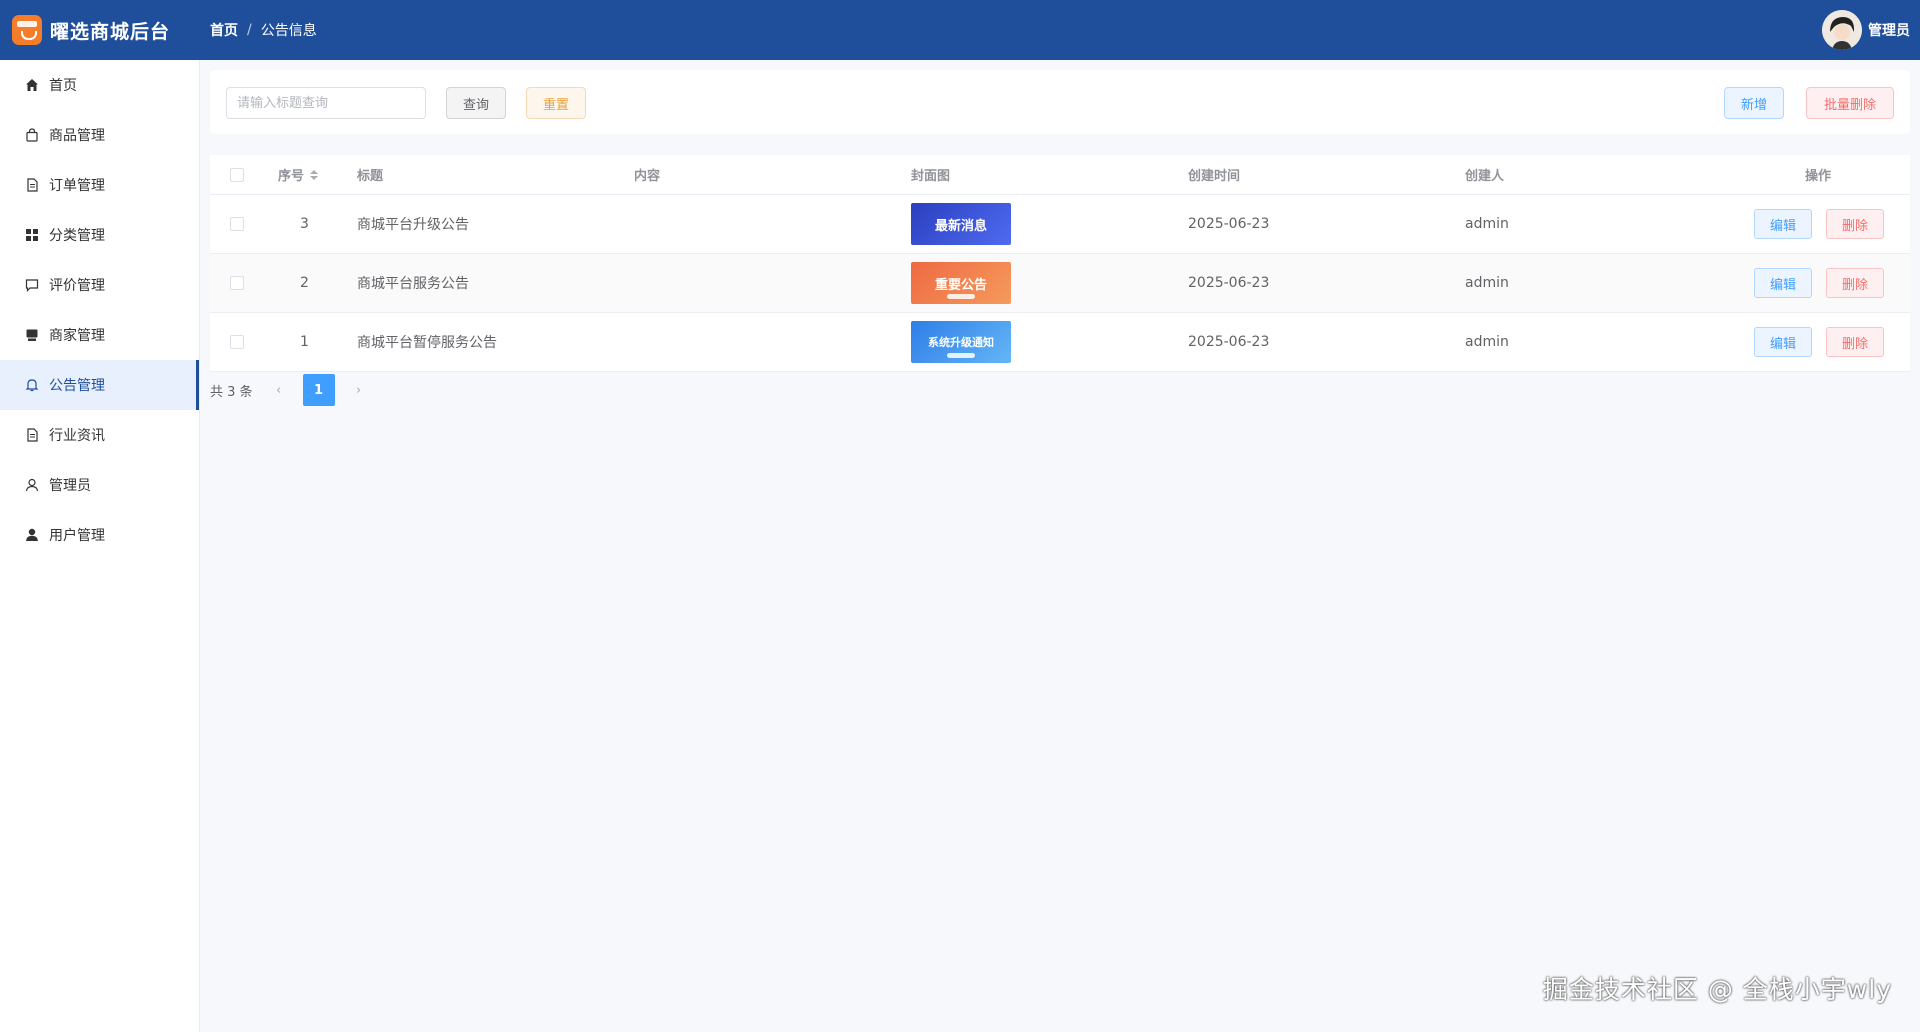 The image size is (1920, 1032). Describe the element at coordinates (291, 176) in the screenshot. I see `column-label: 序号` at that location.